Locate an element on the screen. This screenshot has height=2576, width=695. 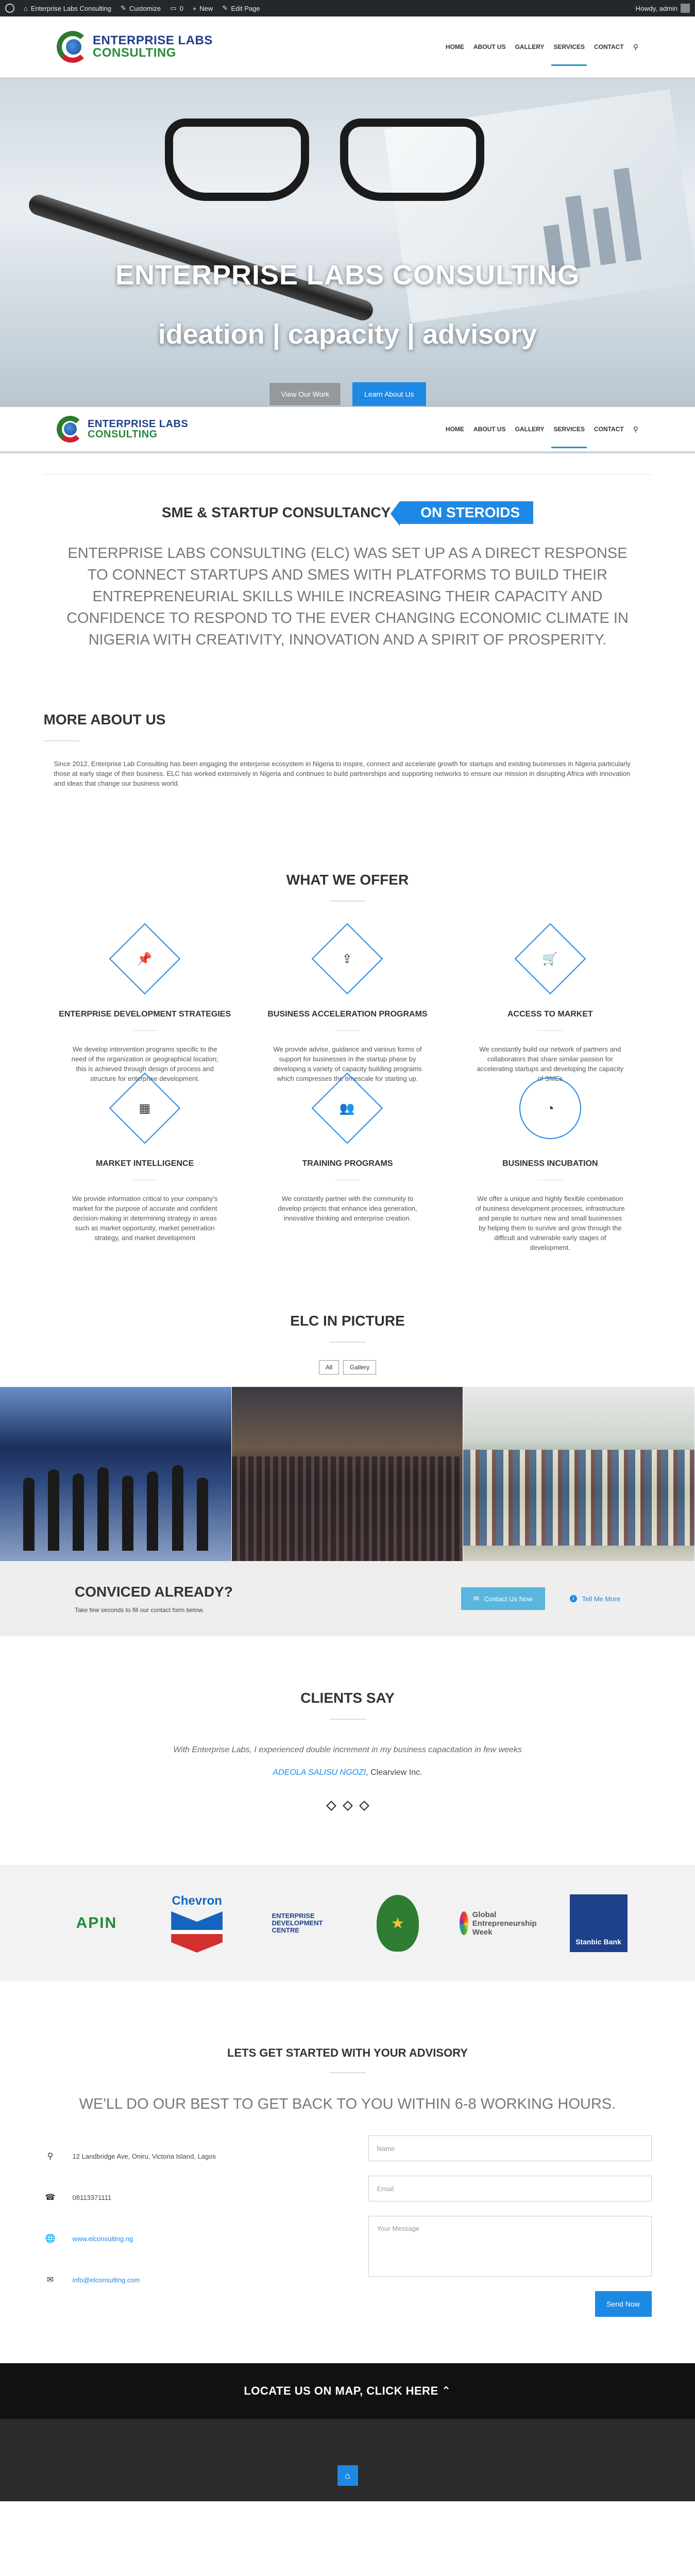
contact-form: Name Email Your Message Send Now is located at coordinates (510, 2226).